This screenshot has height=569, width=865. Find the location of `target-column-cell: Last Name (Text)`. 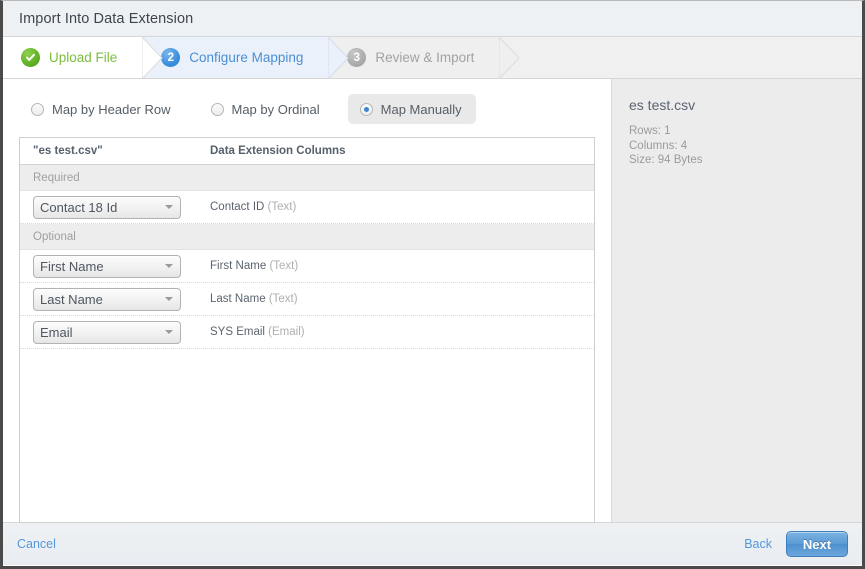

target-column-cell: Last Name (Text) is located at coordinates (402, 299).